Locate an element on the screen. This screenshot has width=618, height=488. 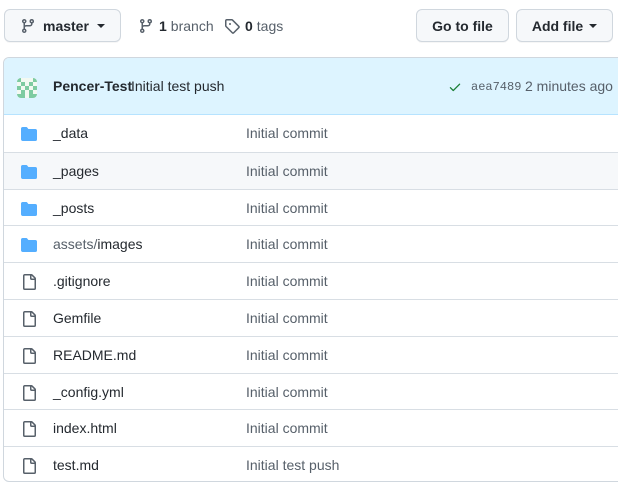
file-row: assets/images Initial commit is located at coordinates (311, 243).